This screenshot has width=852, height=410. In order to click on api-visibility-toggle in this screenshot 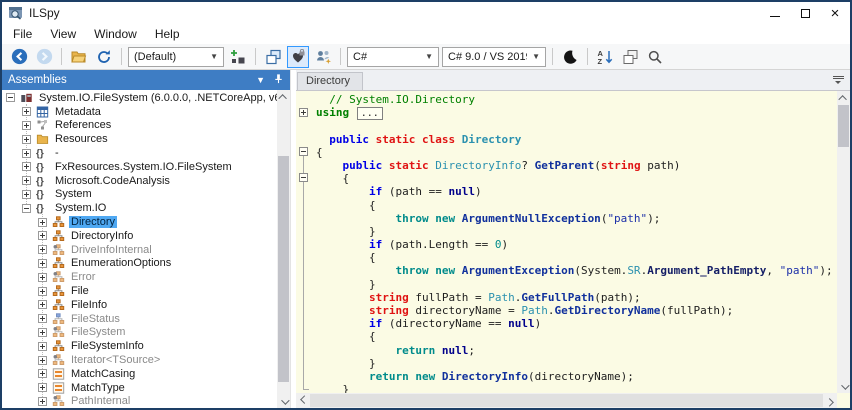, I will do `click(298, 56)`.